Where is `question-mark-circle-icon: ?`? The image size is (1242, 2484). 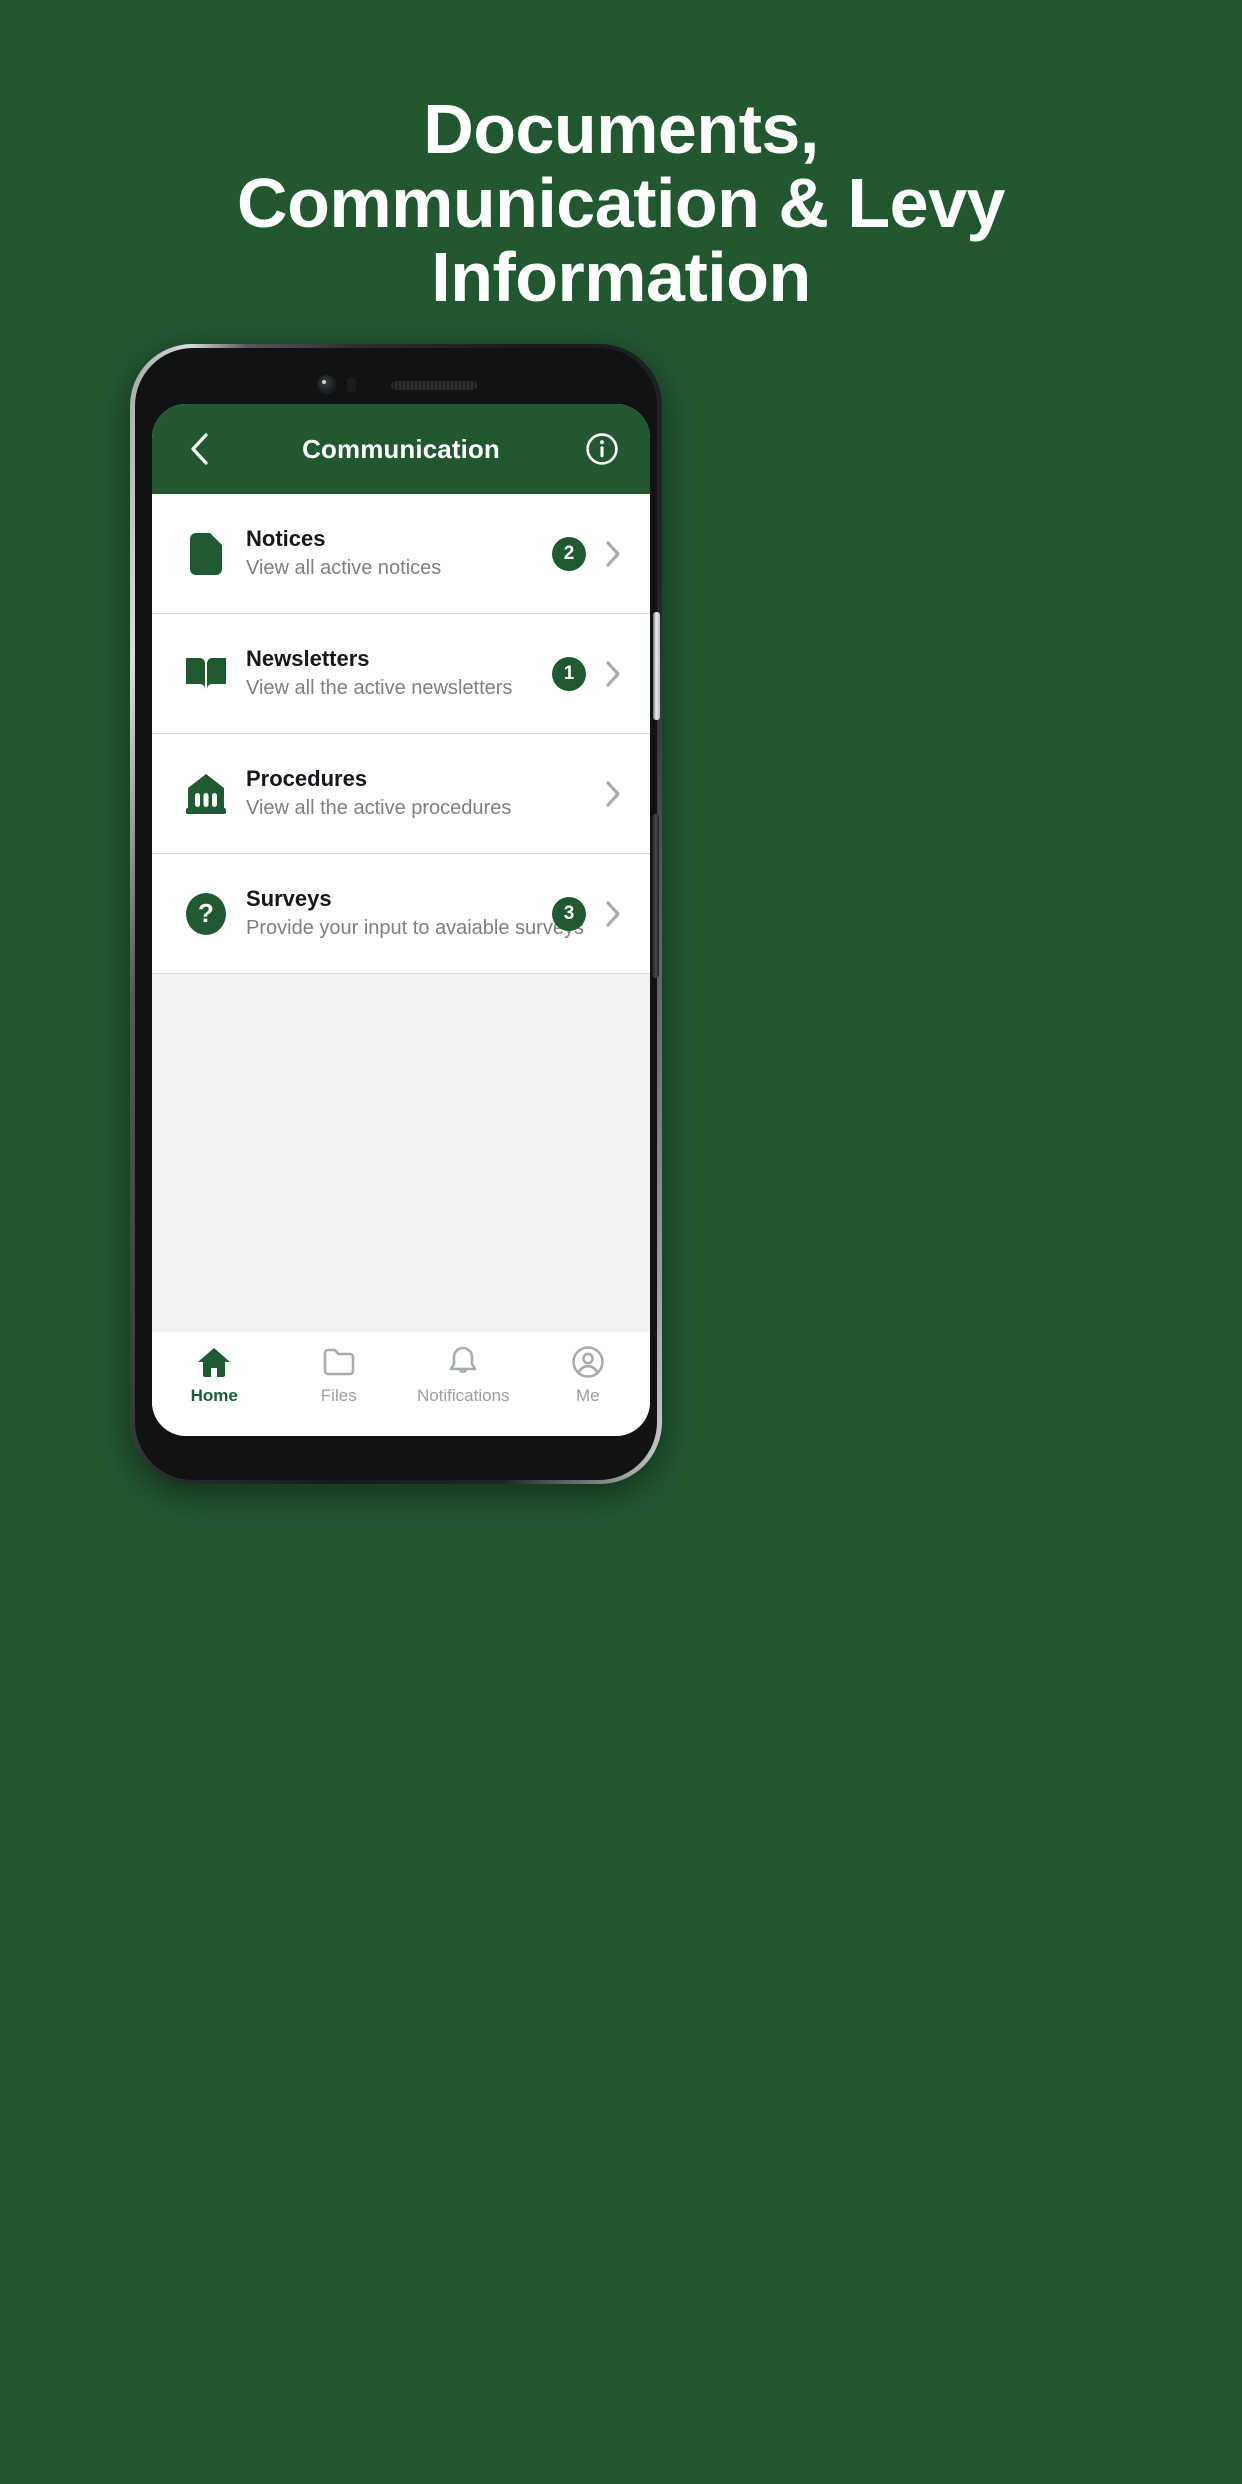 question-mark-circle-icon: ? is located at coordinates (206, 913).